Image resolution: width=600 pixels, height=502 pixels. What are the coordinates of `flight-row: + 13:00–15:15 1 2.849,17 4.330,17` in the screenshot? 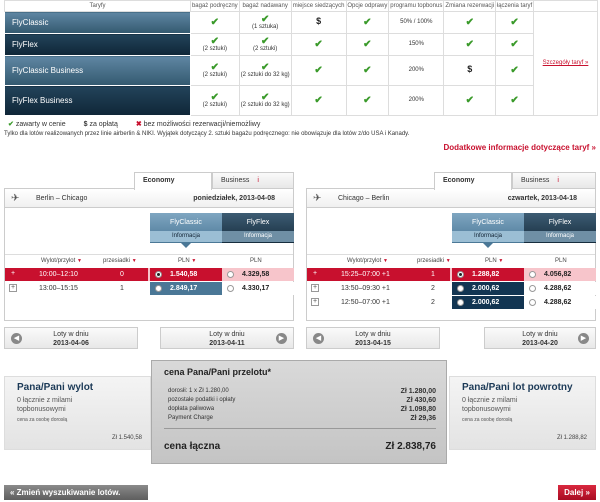 It's located at (149, 288).